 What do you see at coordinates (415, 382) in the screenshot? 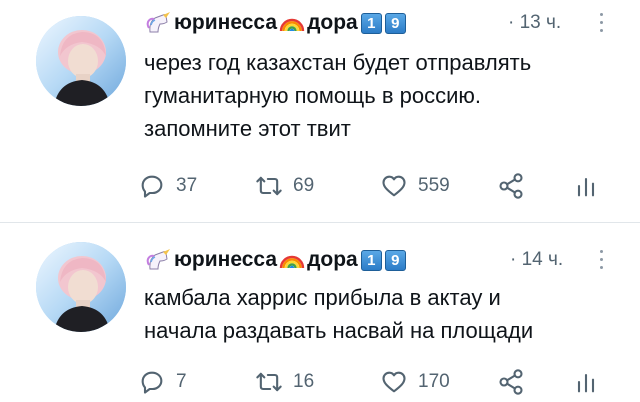
I see `like-button: 170` at bounding box center [415, 382].